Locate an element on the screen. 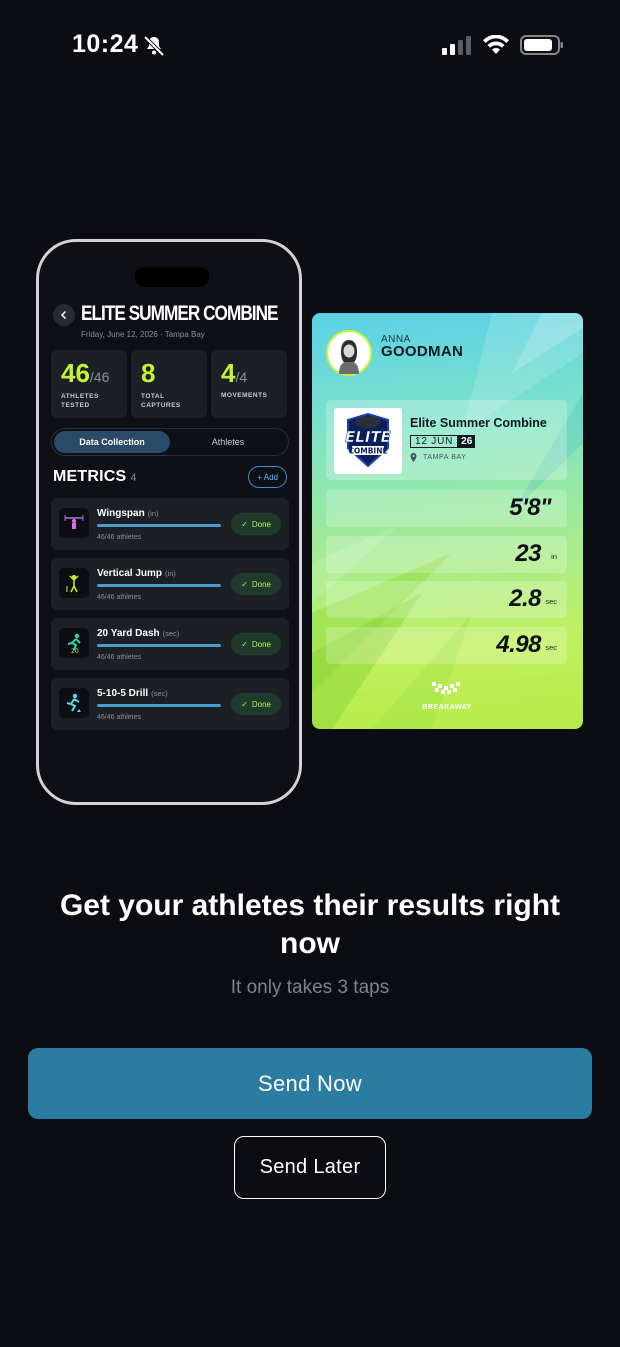 Image resolution: width=620 pixels, height=1347 pixels. breakaway-mark-icon is located at coordinates (446, 688).